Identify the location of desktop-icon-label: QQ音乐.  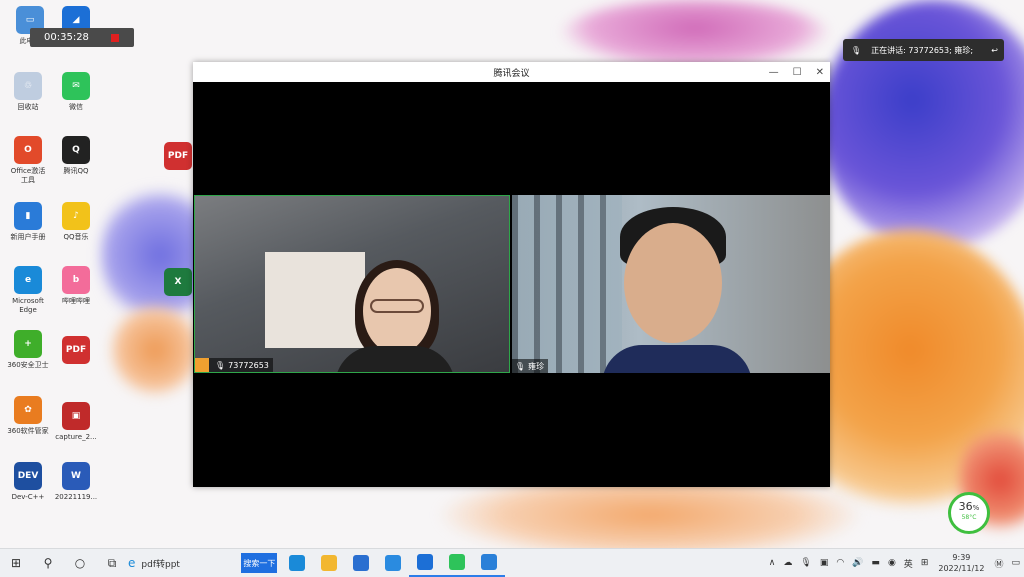
(76, 237).